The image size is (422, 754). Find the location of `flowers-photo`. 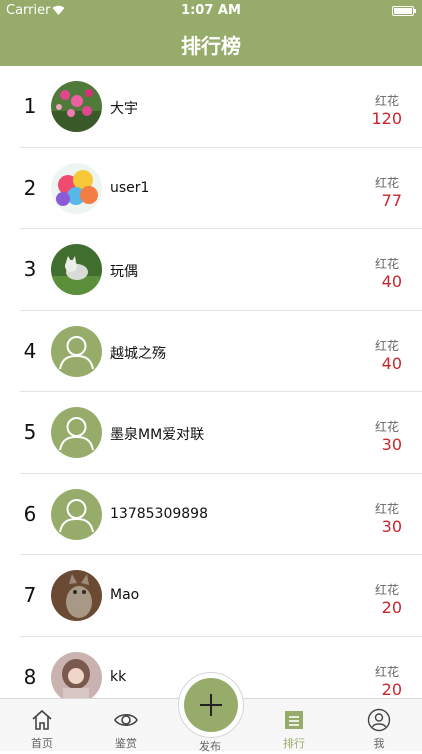

flowers-photo is located at coordinates (76, 106).